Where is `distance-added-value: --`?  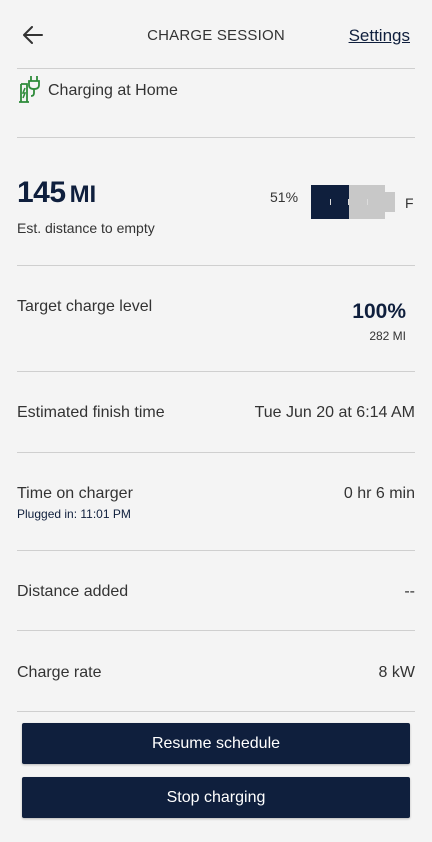
distance-added-value: -- is located at coordinates (409, 591).